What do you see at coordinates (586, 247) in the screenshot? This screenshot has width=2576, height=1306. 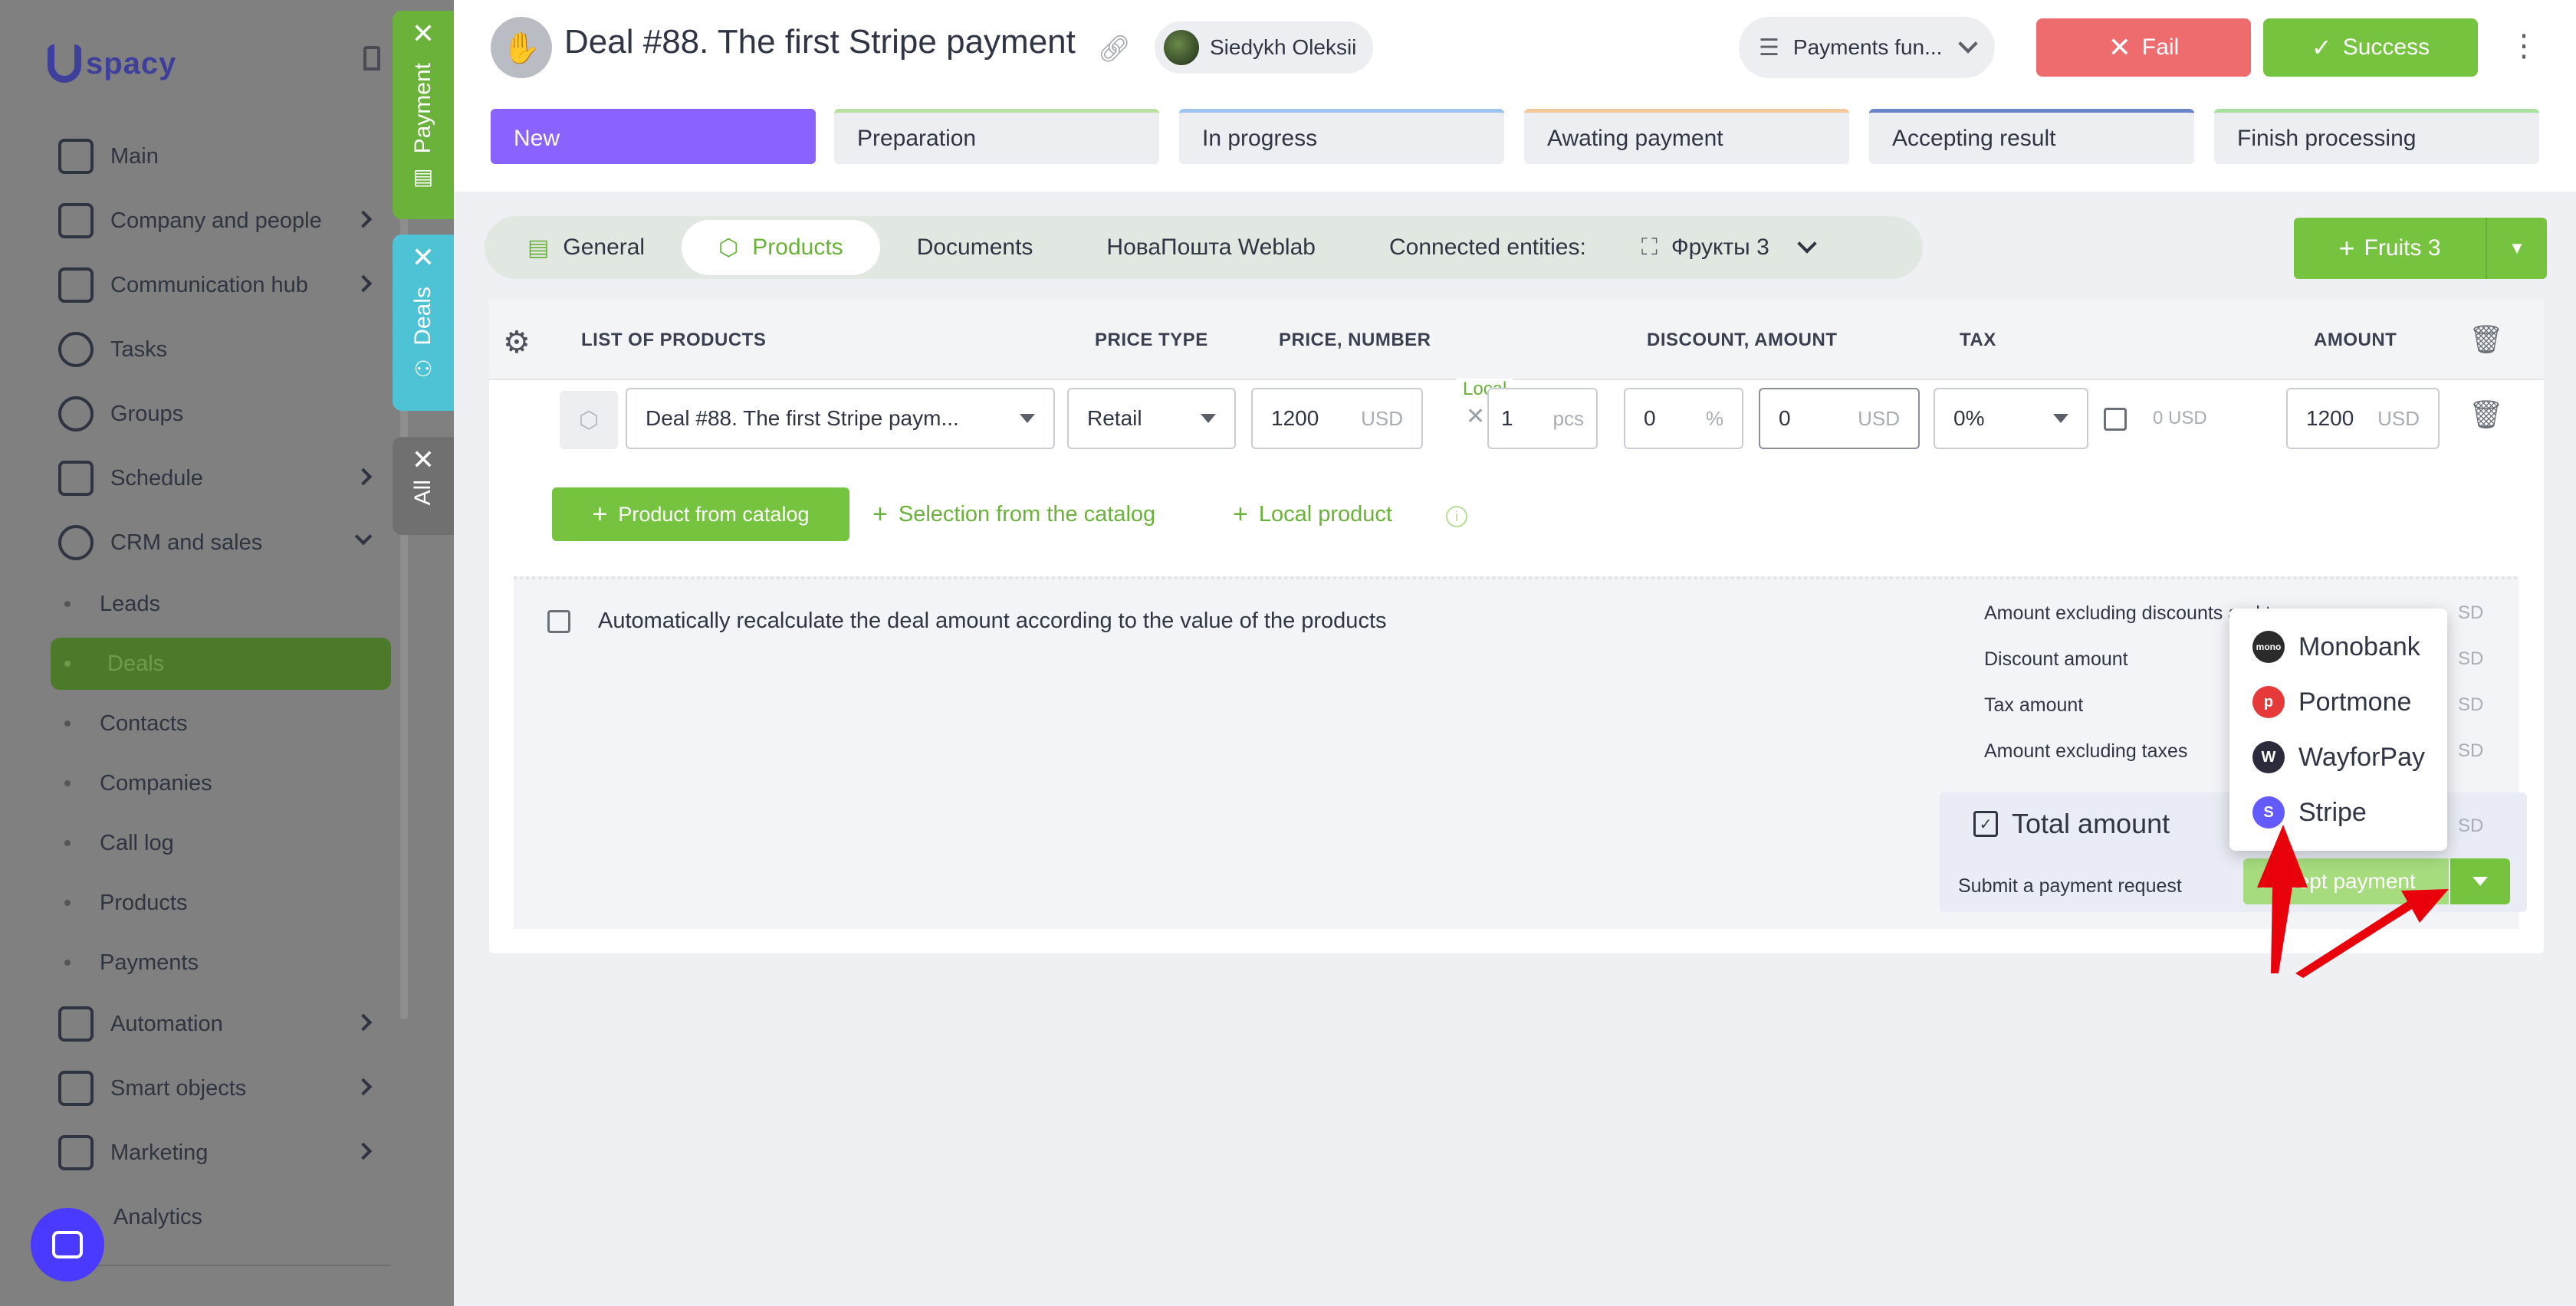 I see `tab-general: ▤ General` at bounding box center [586, 247].